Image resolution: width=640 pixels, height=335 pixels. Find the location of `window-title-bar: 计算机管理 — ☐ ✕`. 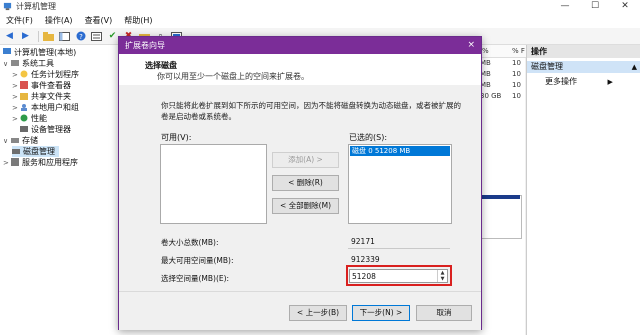

window-title-bar: 计算机管理 — ☐ ✕ is located at coordinates (320, 6).